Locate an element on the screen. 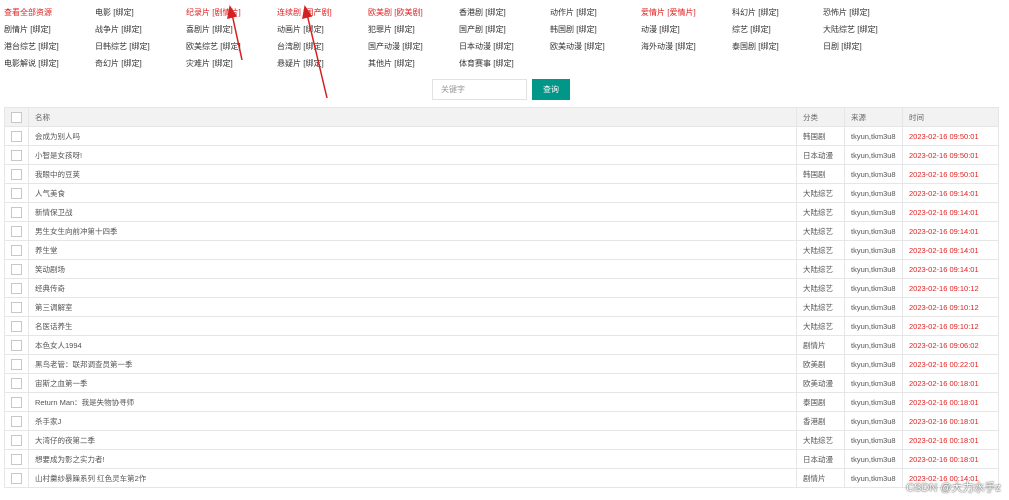 Image resolution: width=1009 pixels, height=500 pixels. cell-category: 欧美动漫 is located at coordinates (820, 383).